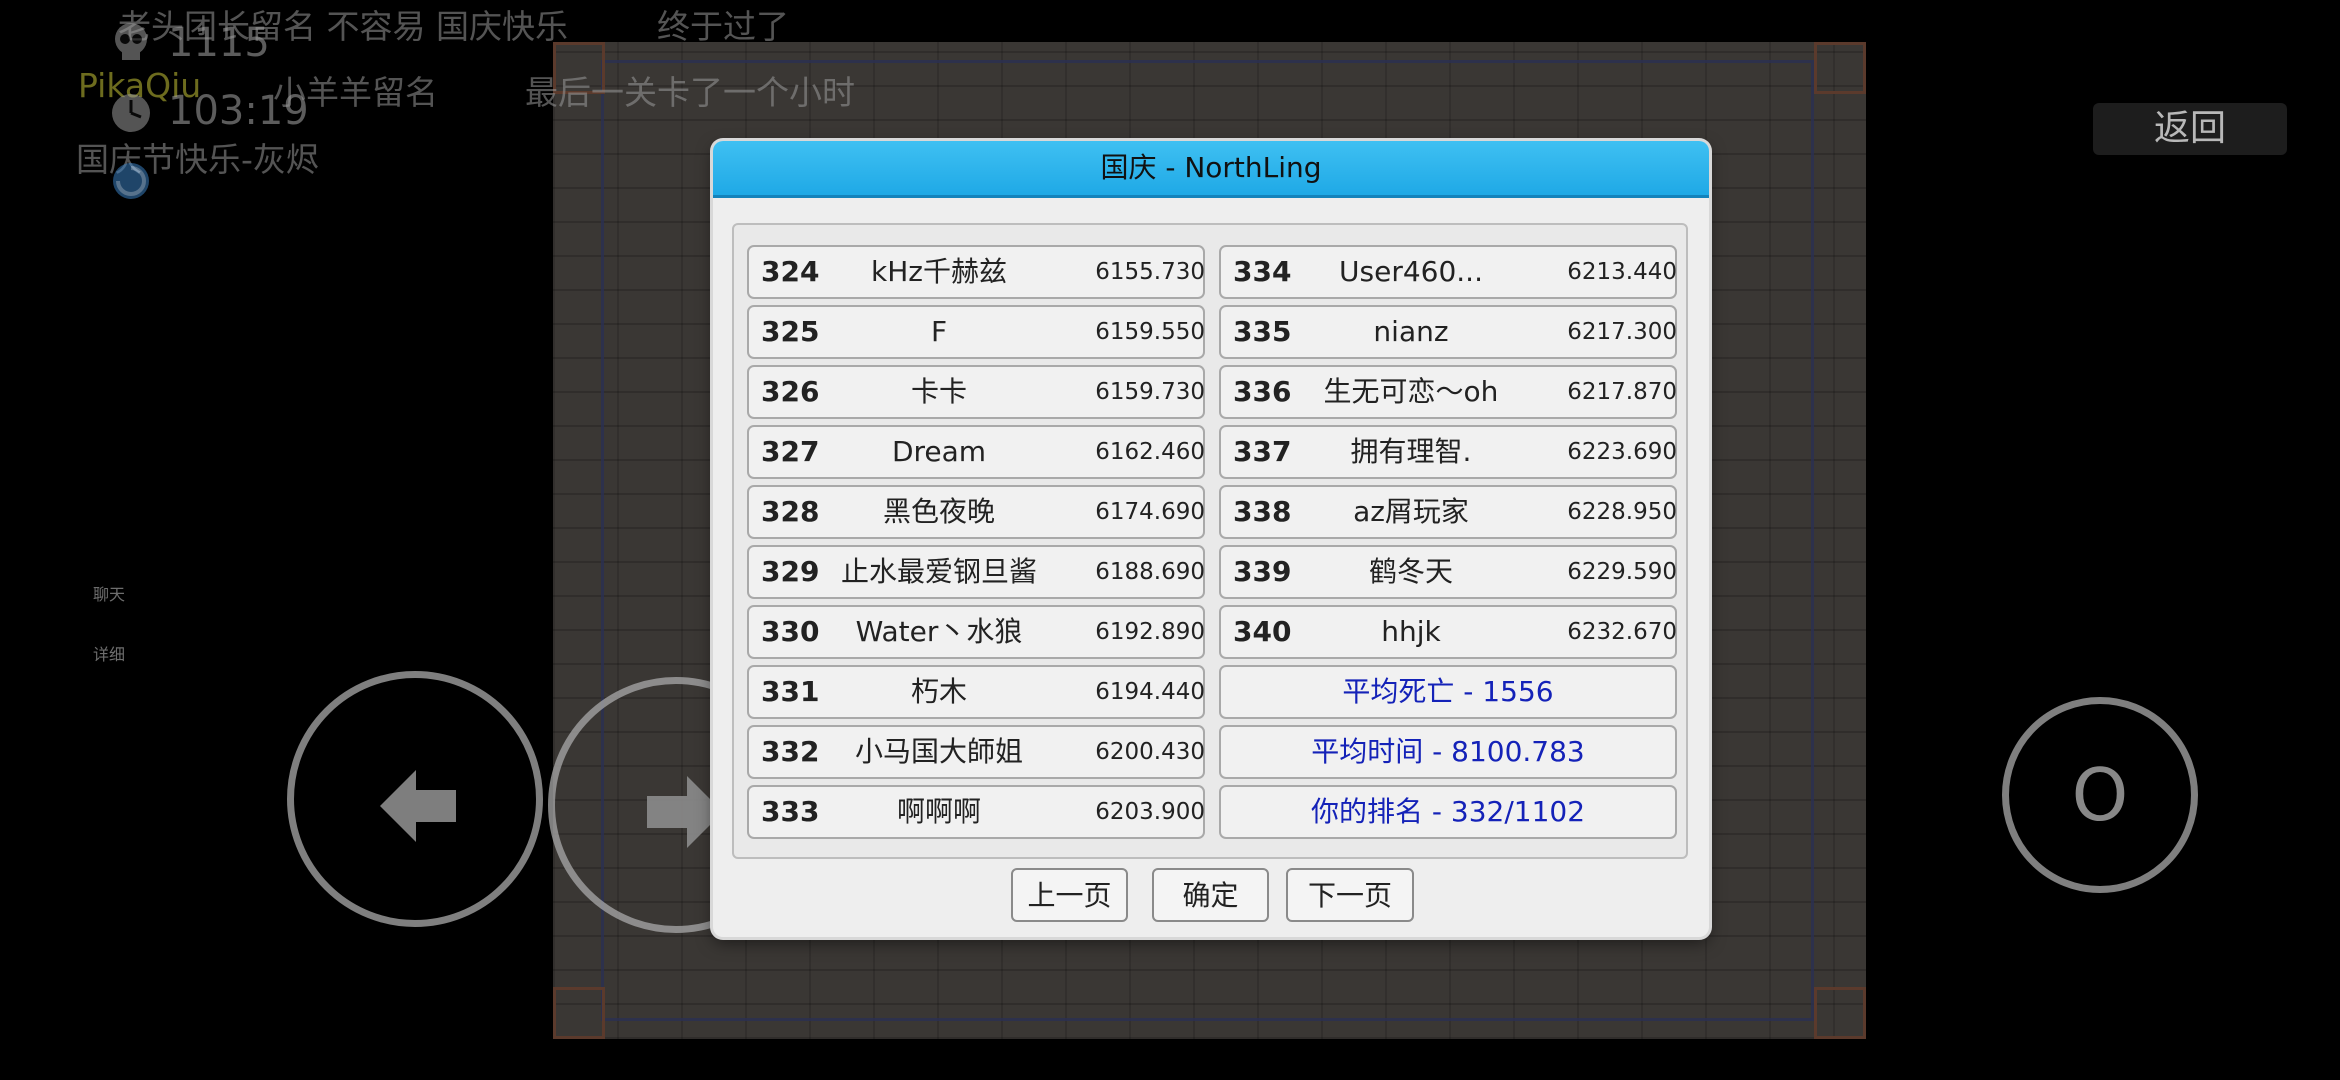 Image resolution: width=2340 pixels, height=1080 pixels. Describe the element at coordinates (1262, 571) in the screenshot. I see `rank-number: 339` at that location.